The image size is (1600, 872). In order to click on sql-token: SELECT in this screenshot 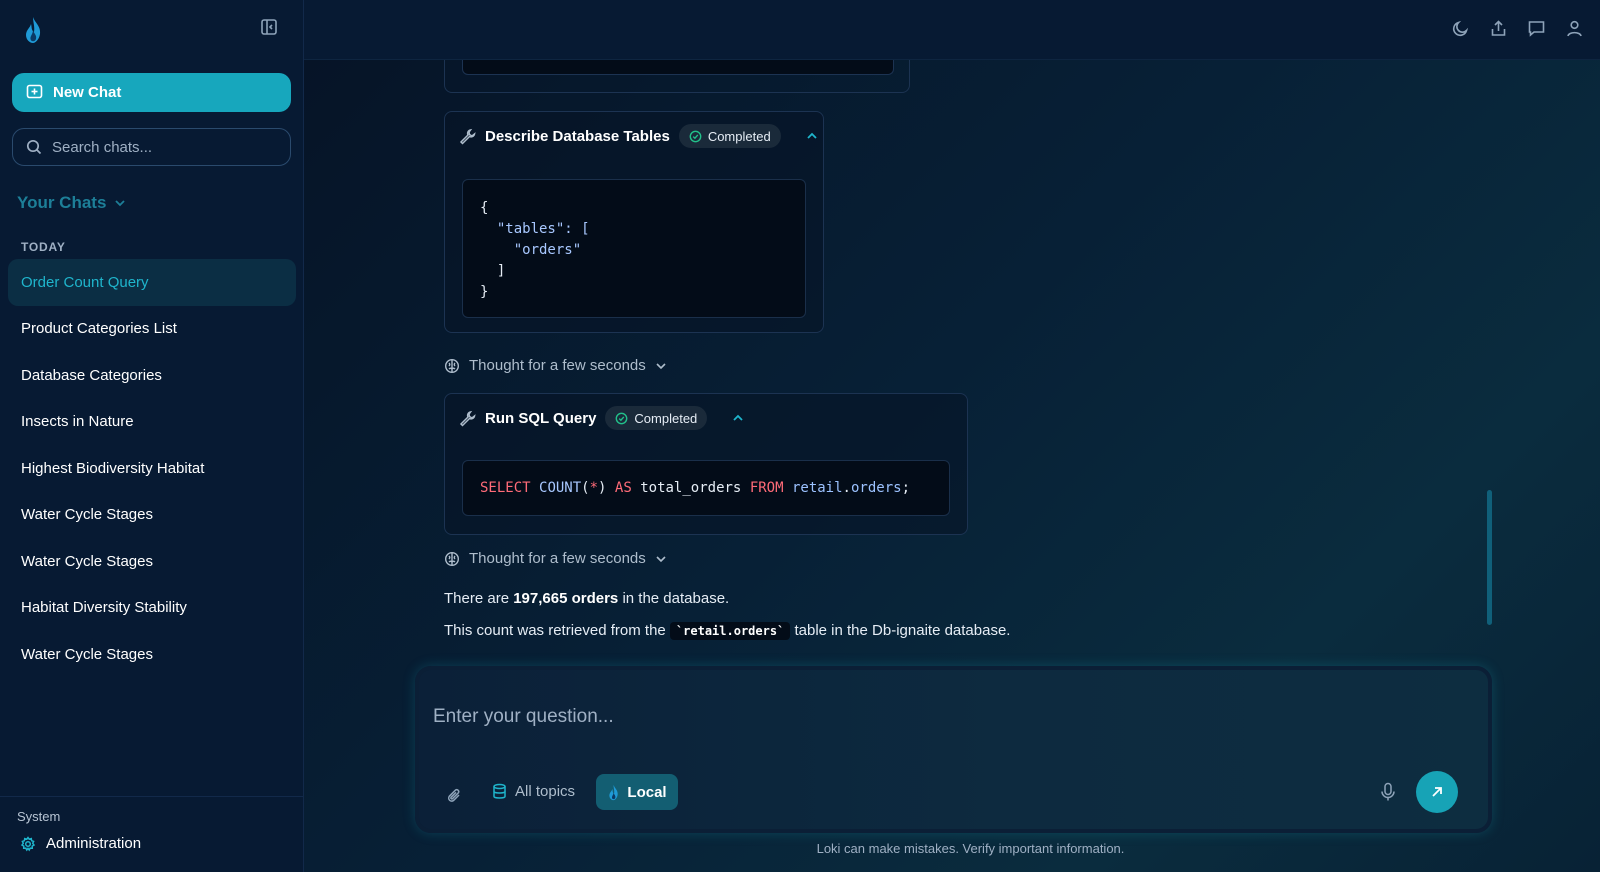, I will do `click(505, 488)`.